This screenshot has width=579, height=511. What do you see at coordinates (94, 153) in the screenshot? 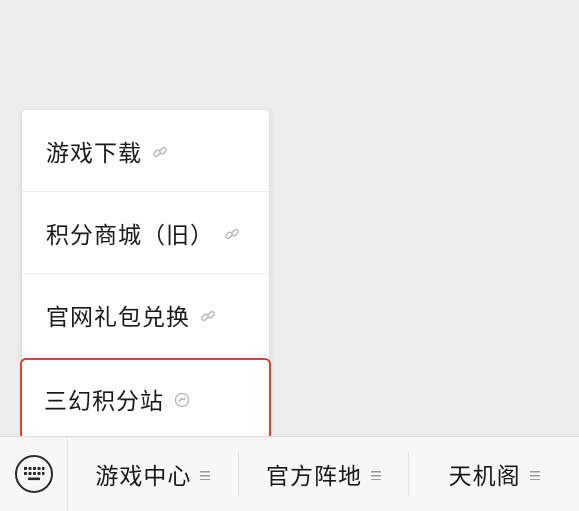
I see `menu-item-label: 游戏下载` at bounding box center [94, 153].